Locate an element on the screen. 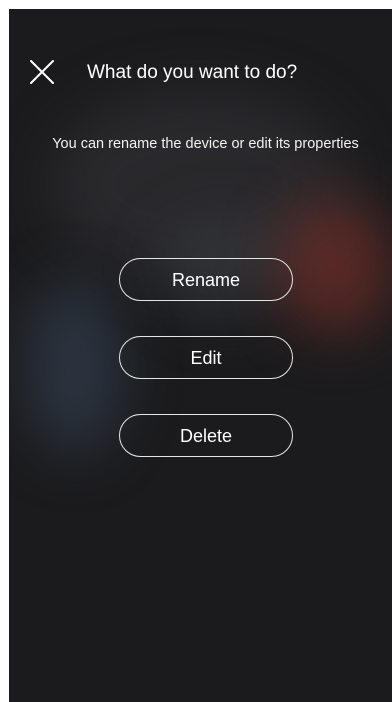  rename-button: Rename is located at coordinates (206, 279).